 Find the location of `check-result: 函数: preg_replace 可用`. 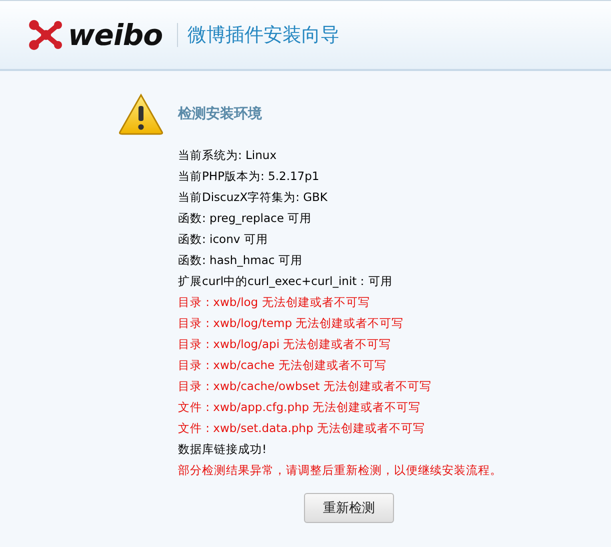

check-result: 函数: preg_replace 可用 is located at coordinates (245, 218).